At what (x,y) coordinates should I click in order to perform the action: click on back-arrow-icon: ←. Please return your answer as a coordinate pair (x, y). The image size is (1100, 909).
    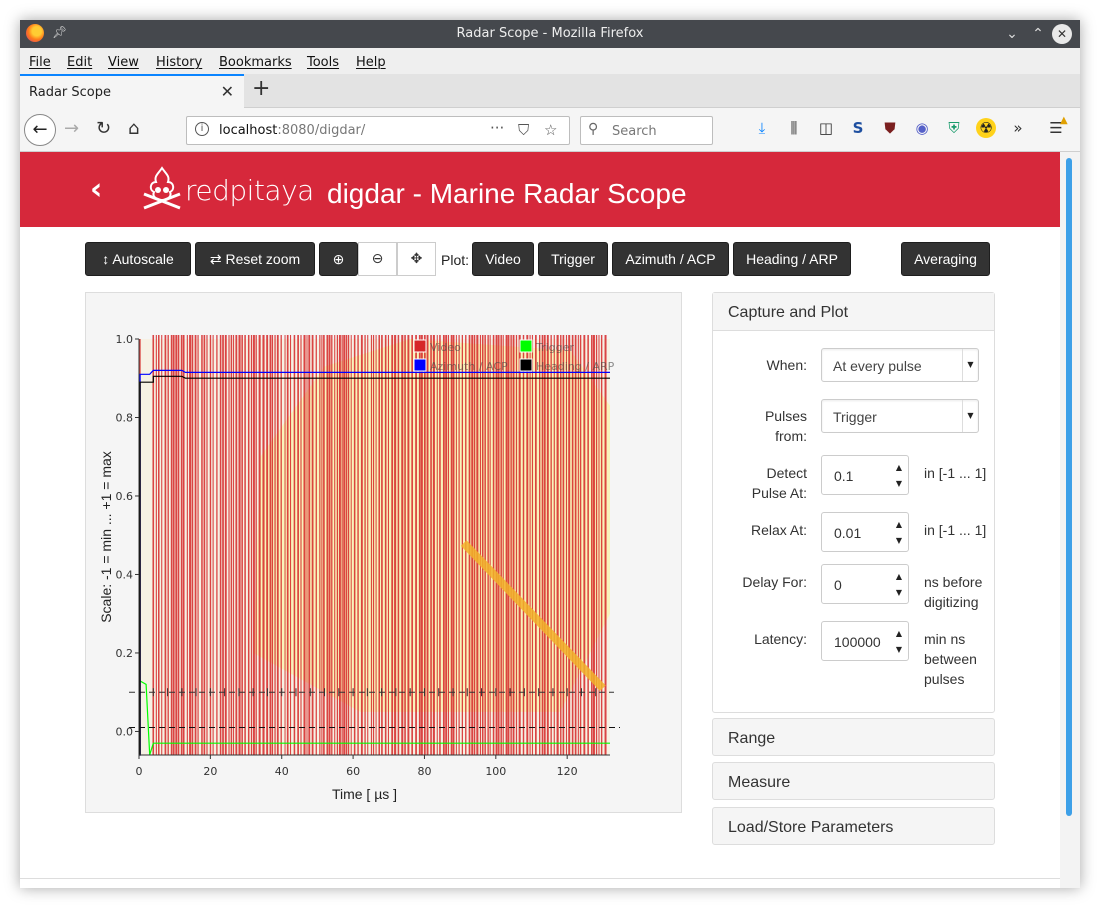
    Looking at the image, I should click on (40, 130).